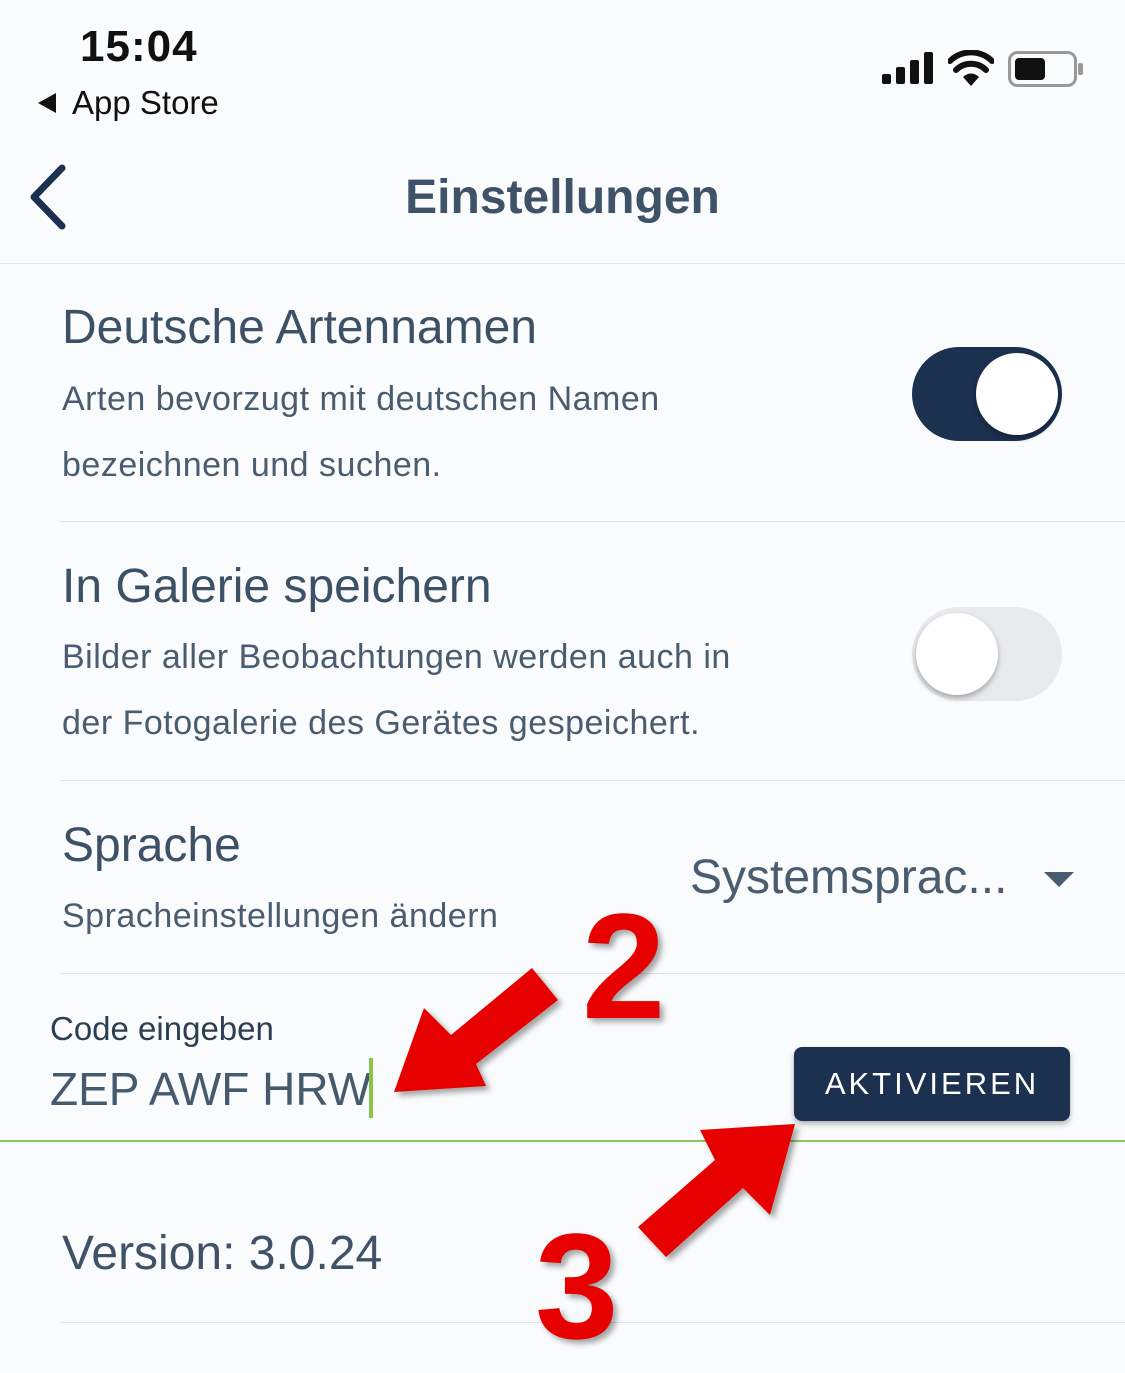 The height and width of the screenshot is (1373, 1125). Describe the element at coordinates (145, 102) in the screenshot. I see `back-app-label: App Store` at that location.